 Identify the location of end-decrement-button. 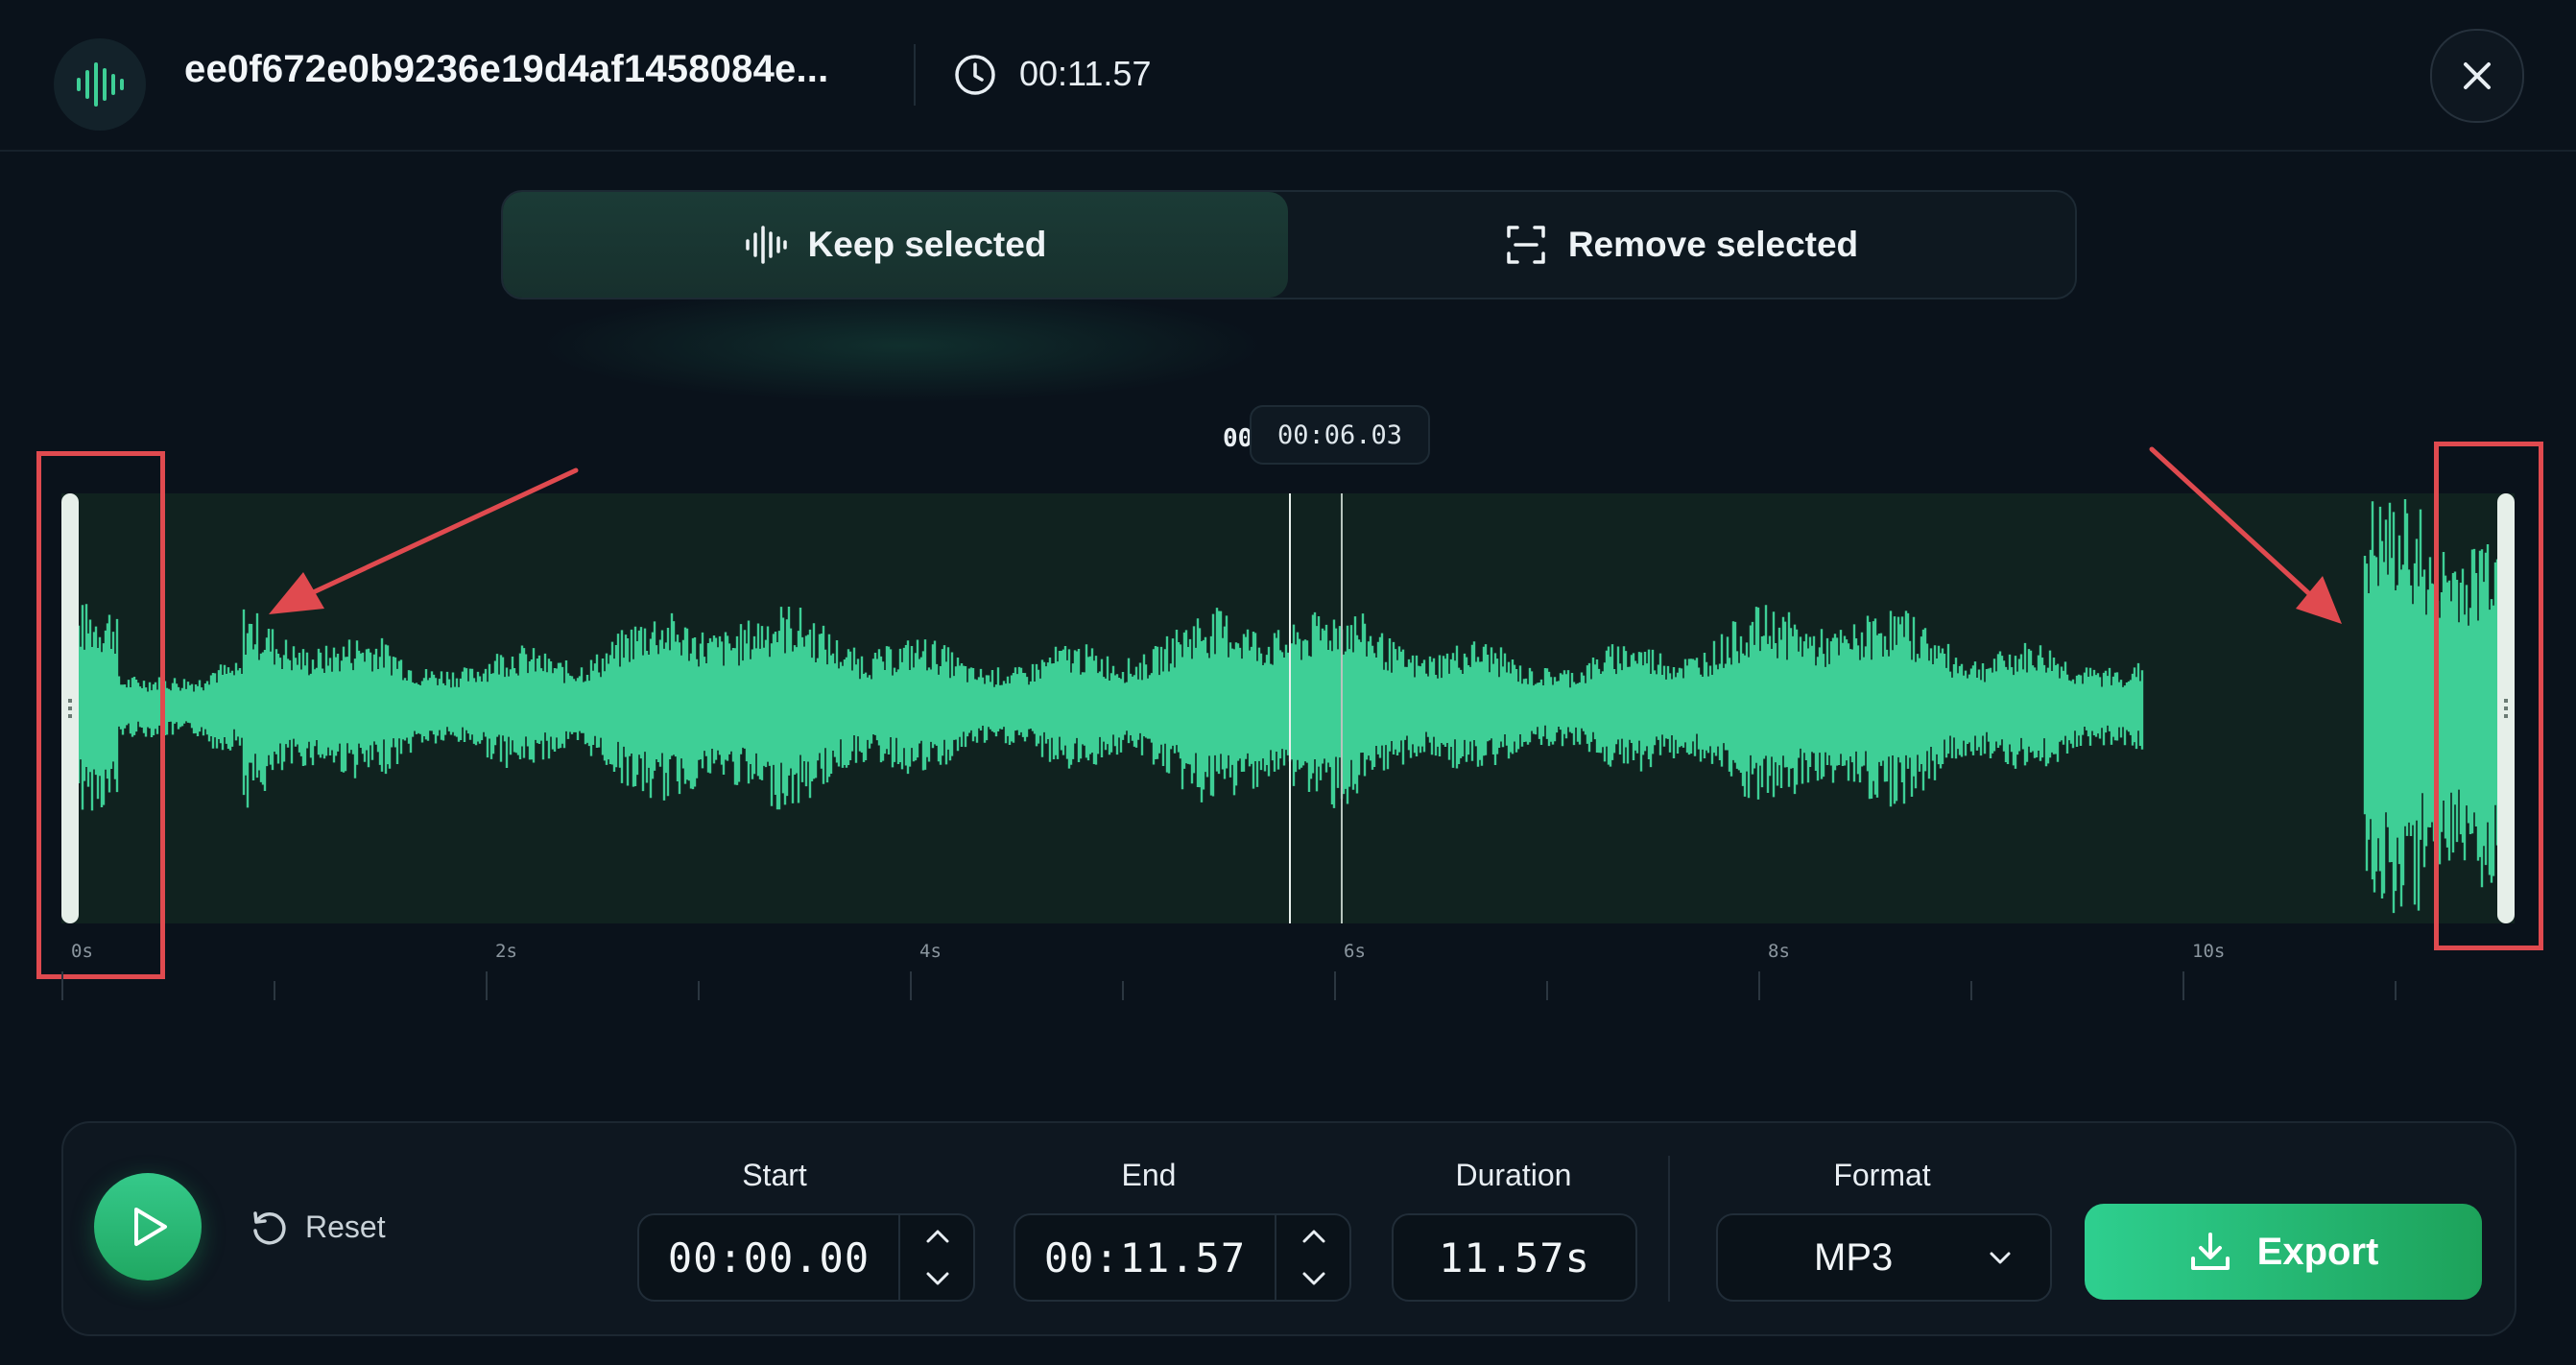
(1313, 1278).